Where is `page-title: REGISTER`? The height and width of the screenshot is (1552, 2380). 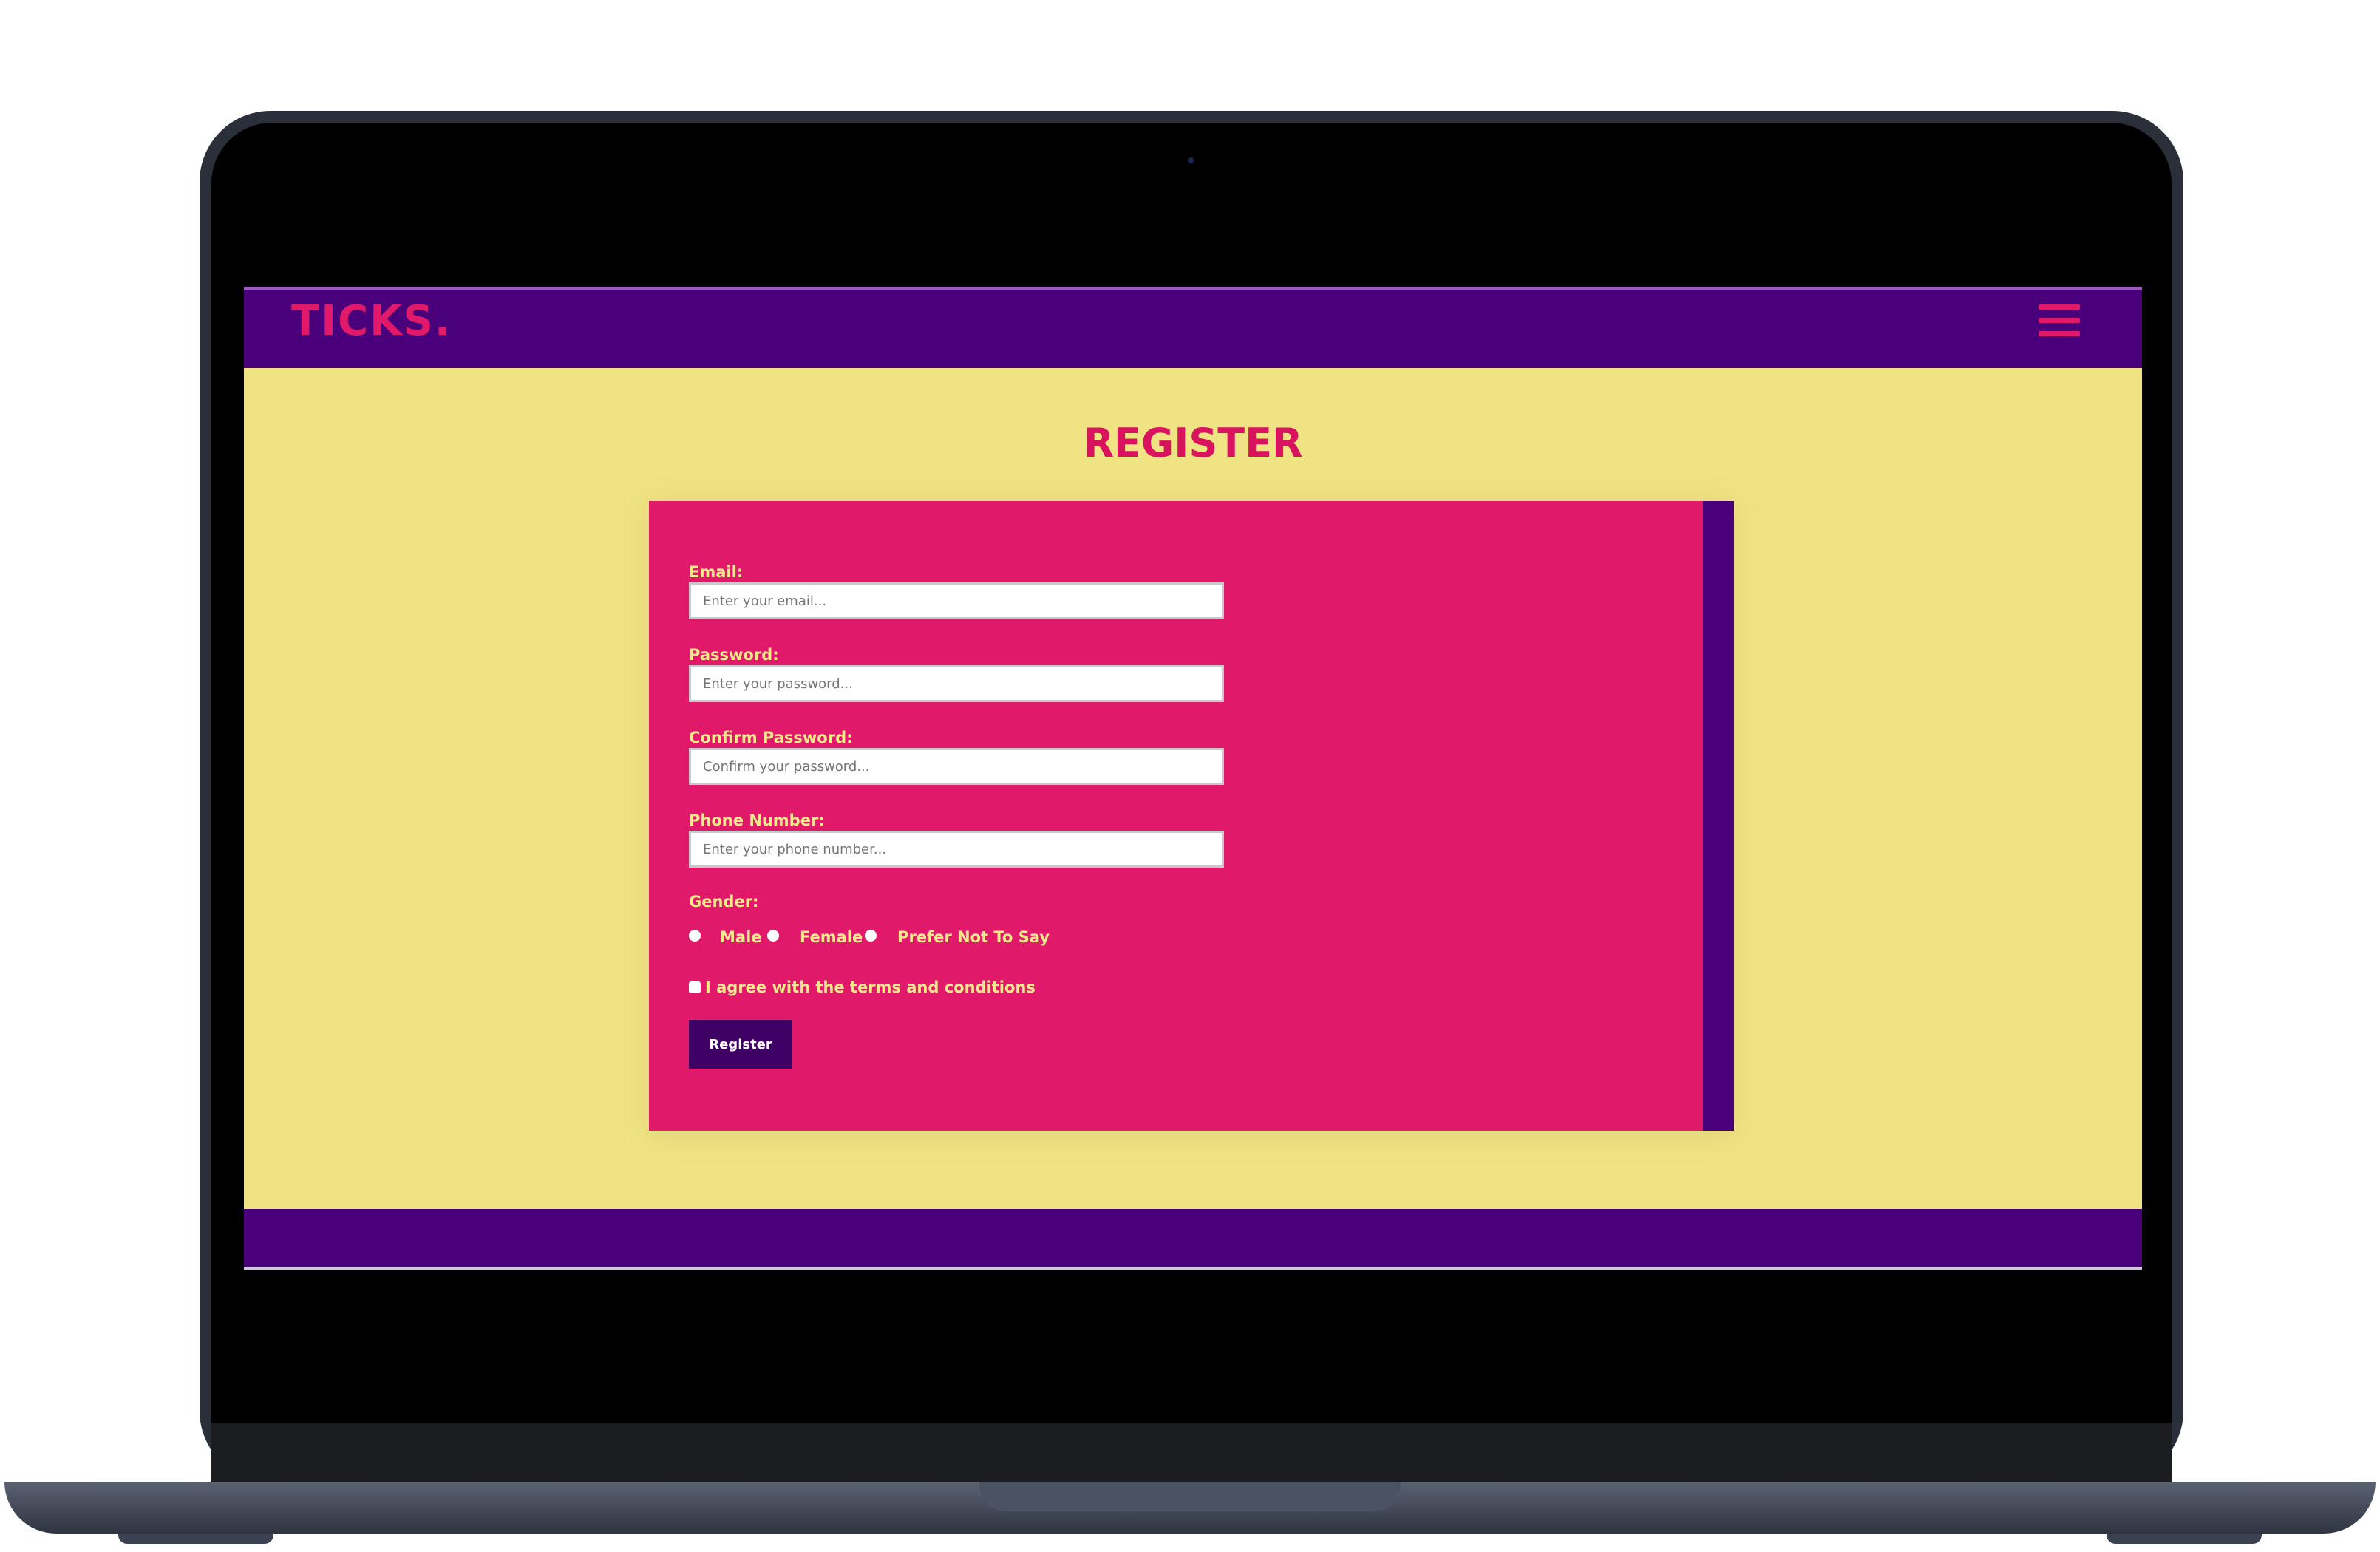
page-title: REGISTER is located at coordinates (1193, 443).